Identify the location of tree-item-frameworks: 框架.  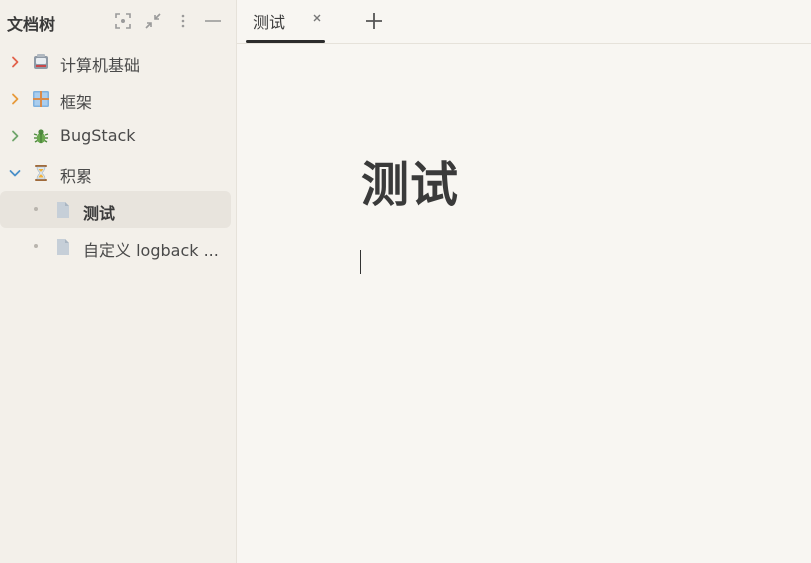
(115, 98).